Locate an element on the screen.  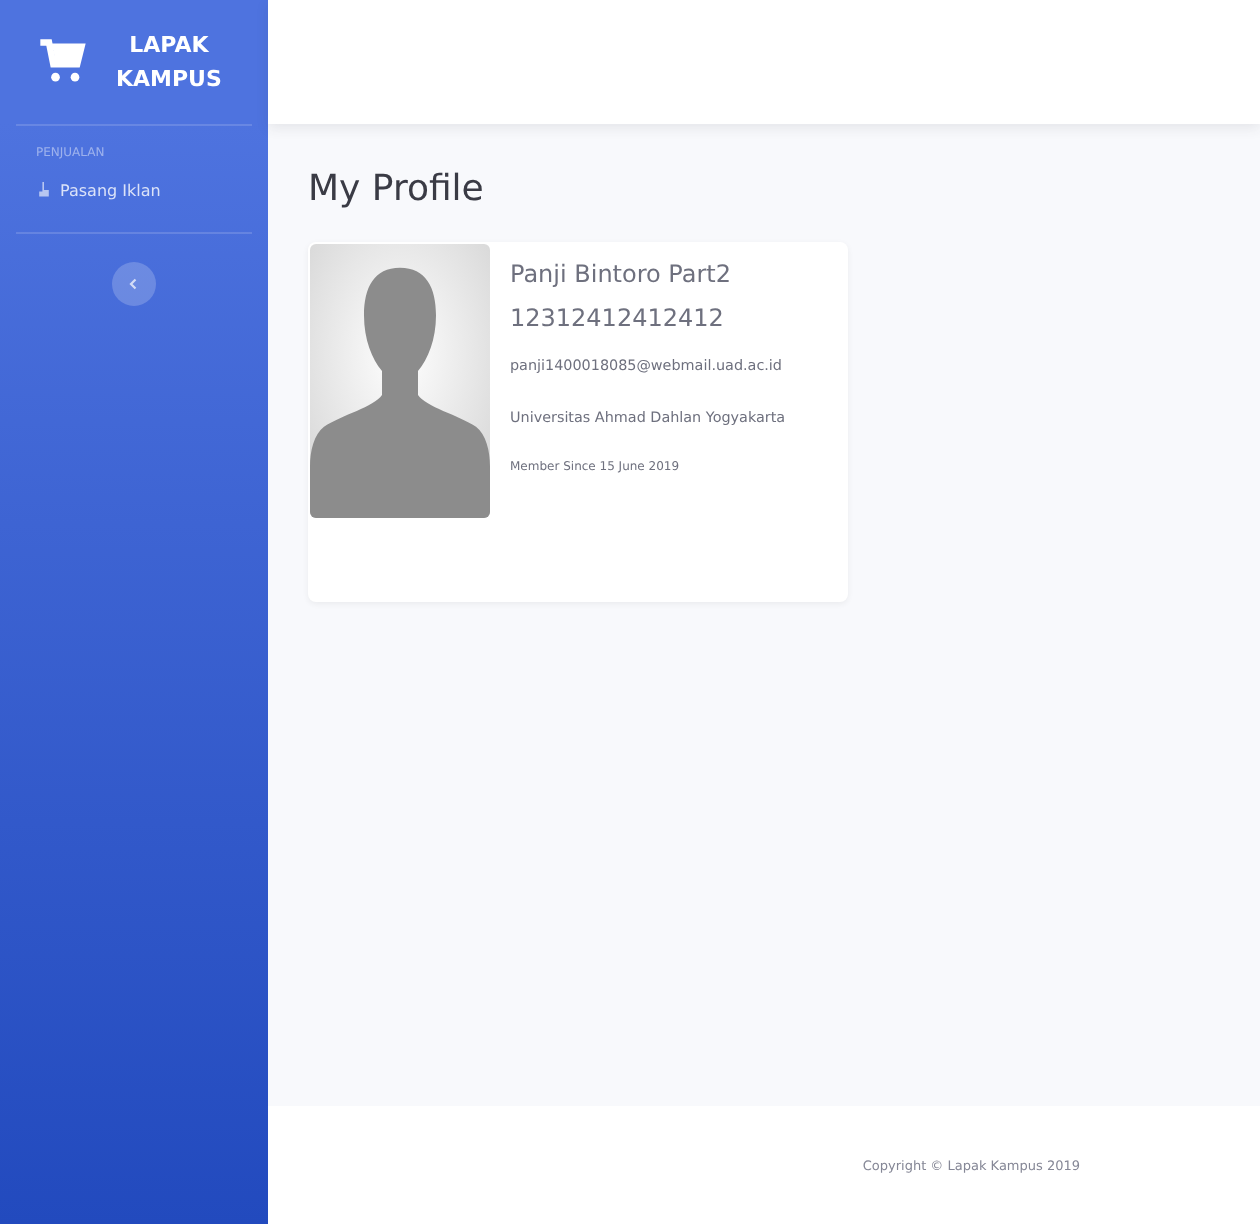
brand-name: LAPAK KAMPUS is located at coordinates (169, 62).